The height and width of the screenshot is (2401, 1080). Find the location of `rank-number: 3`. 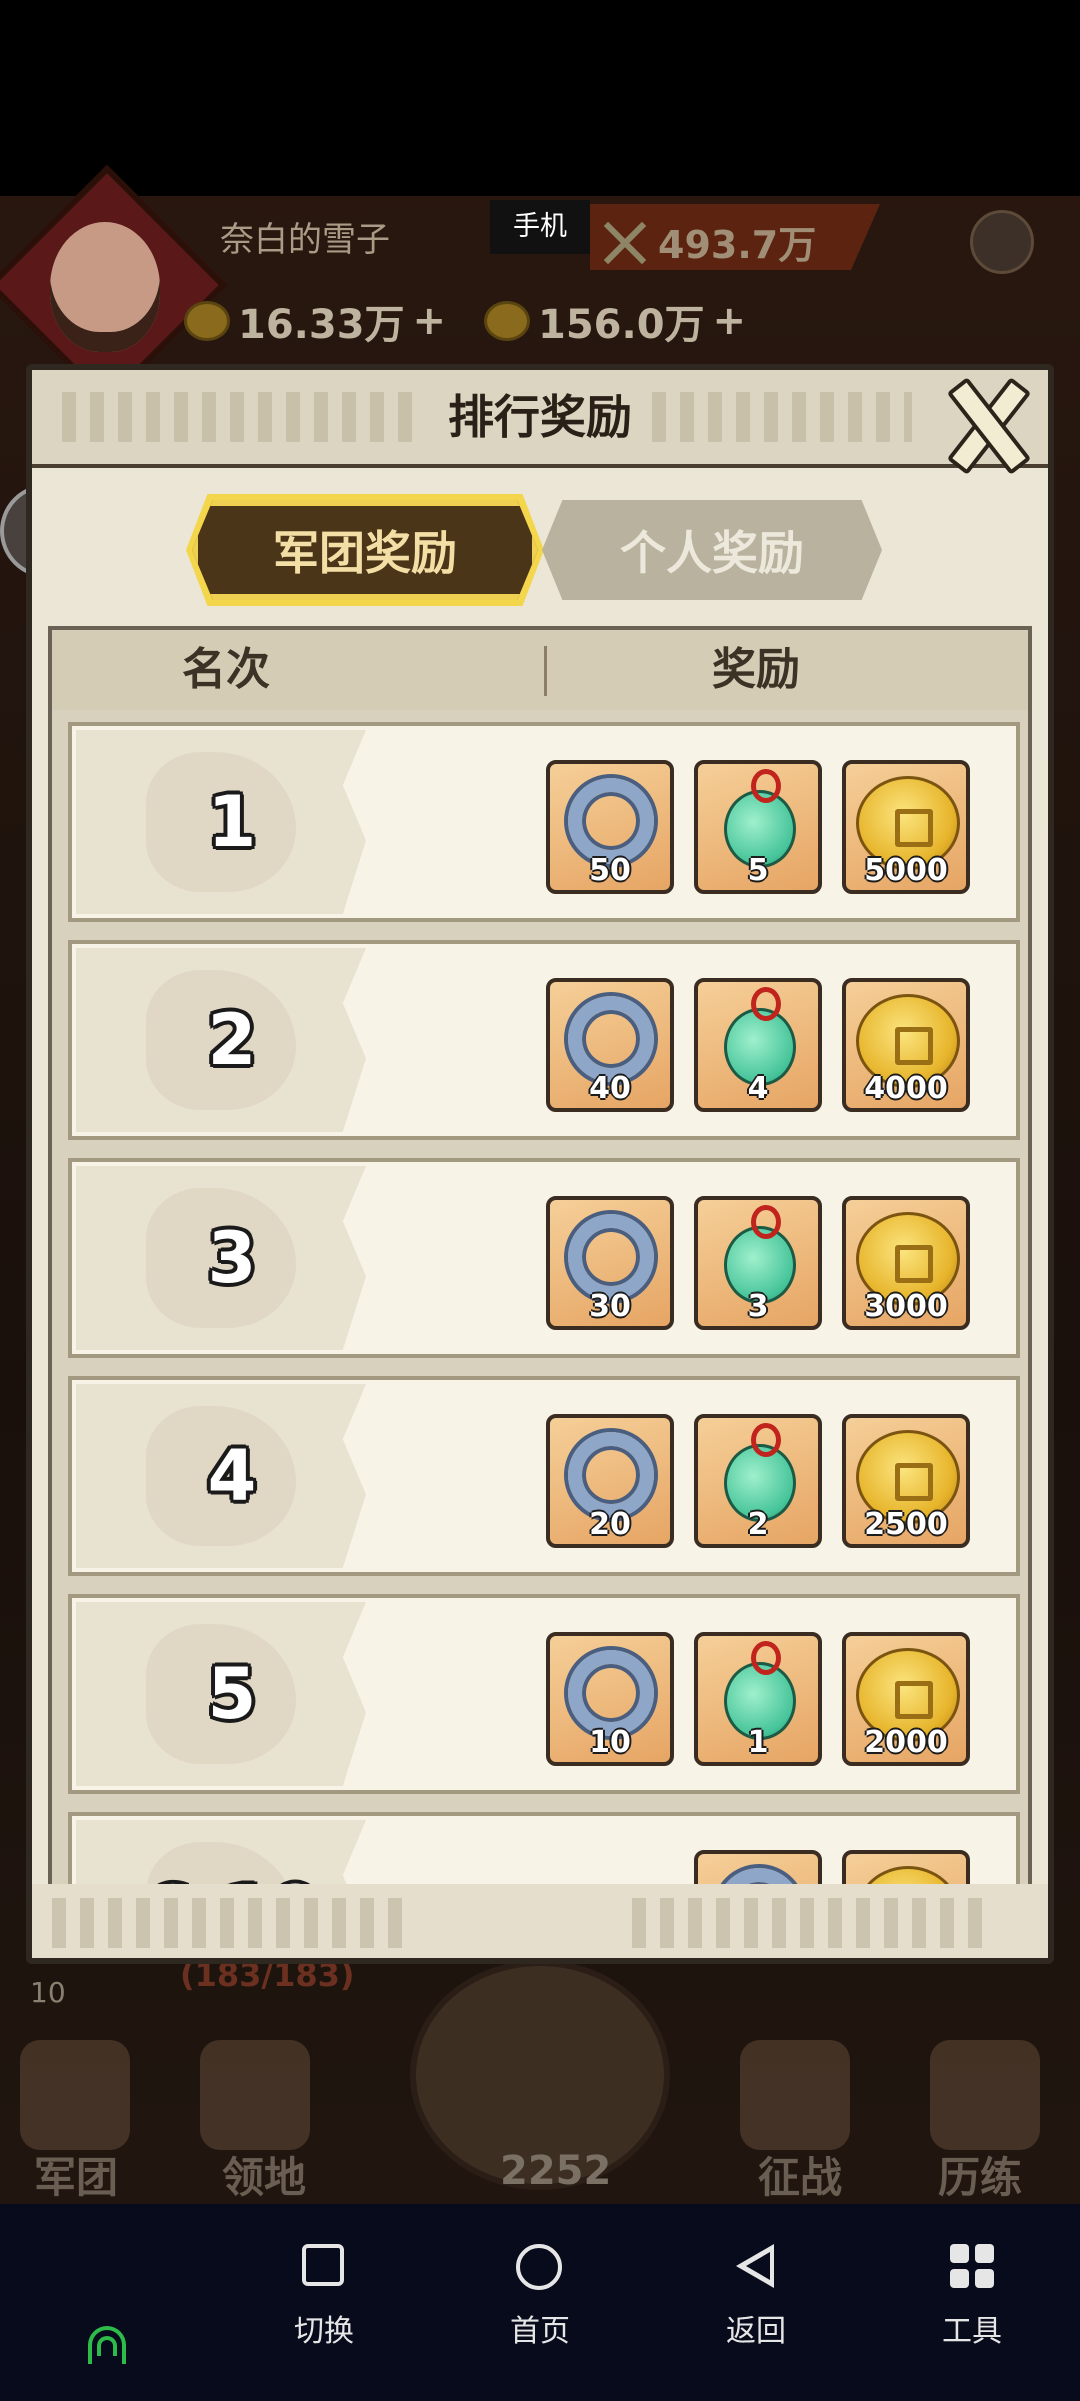

rank-number: 3 is located at coordinates (232, 1258).